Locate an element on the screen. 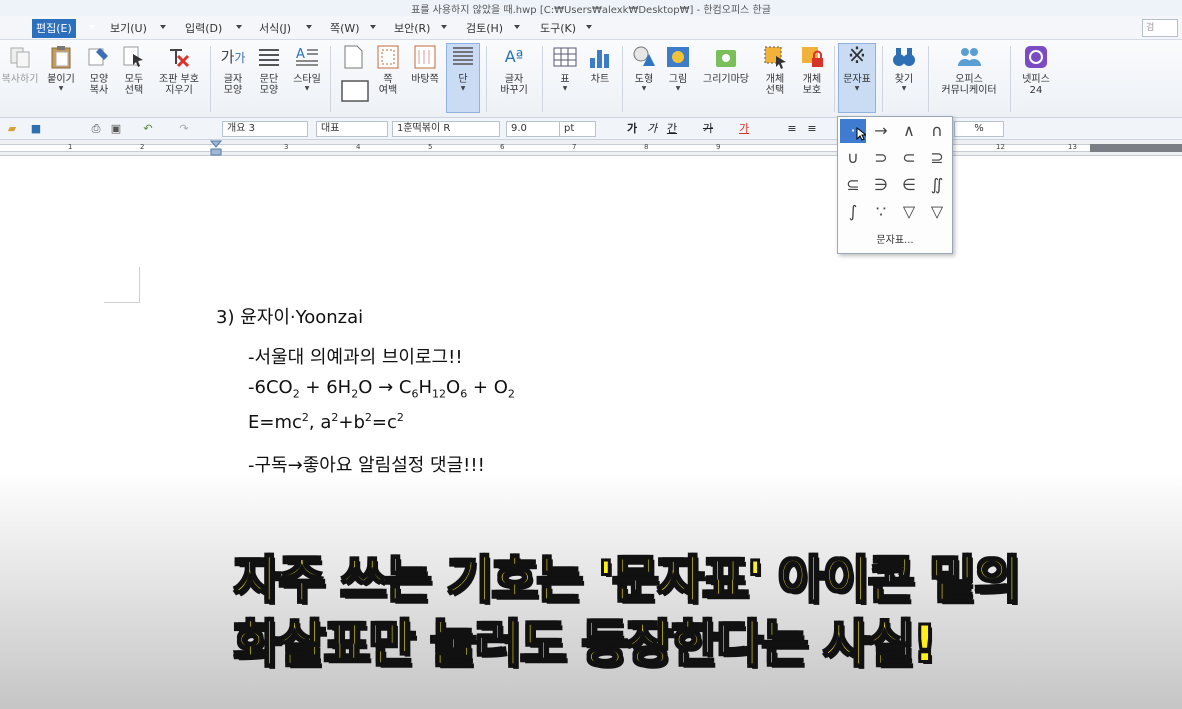  doc-line-subtitle: -서울대 의예과의 브이로그!! is located at coordinates (355, 357).